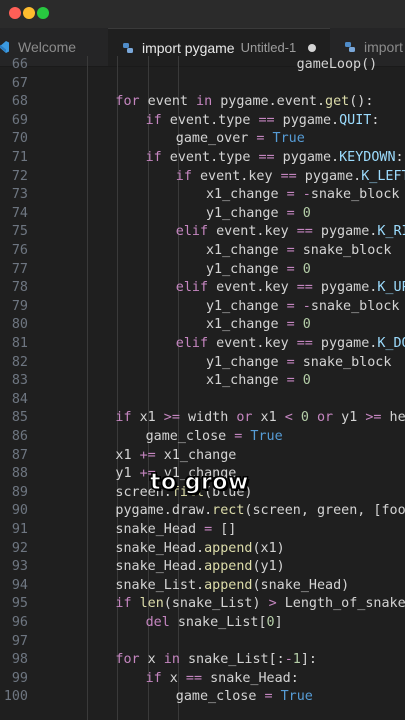  I want to click on code-line: 69 if event.type == pygame.QUIT:, so click(202, 121).